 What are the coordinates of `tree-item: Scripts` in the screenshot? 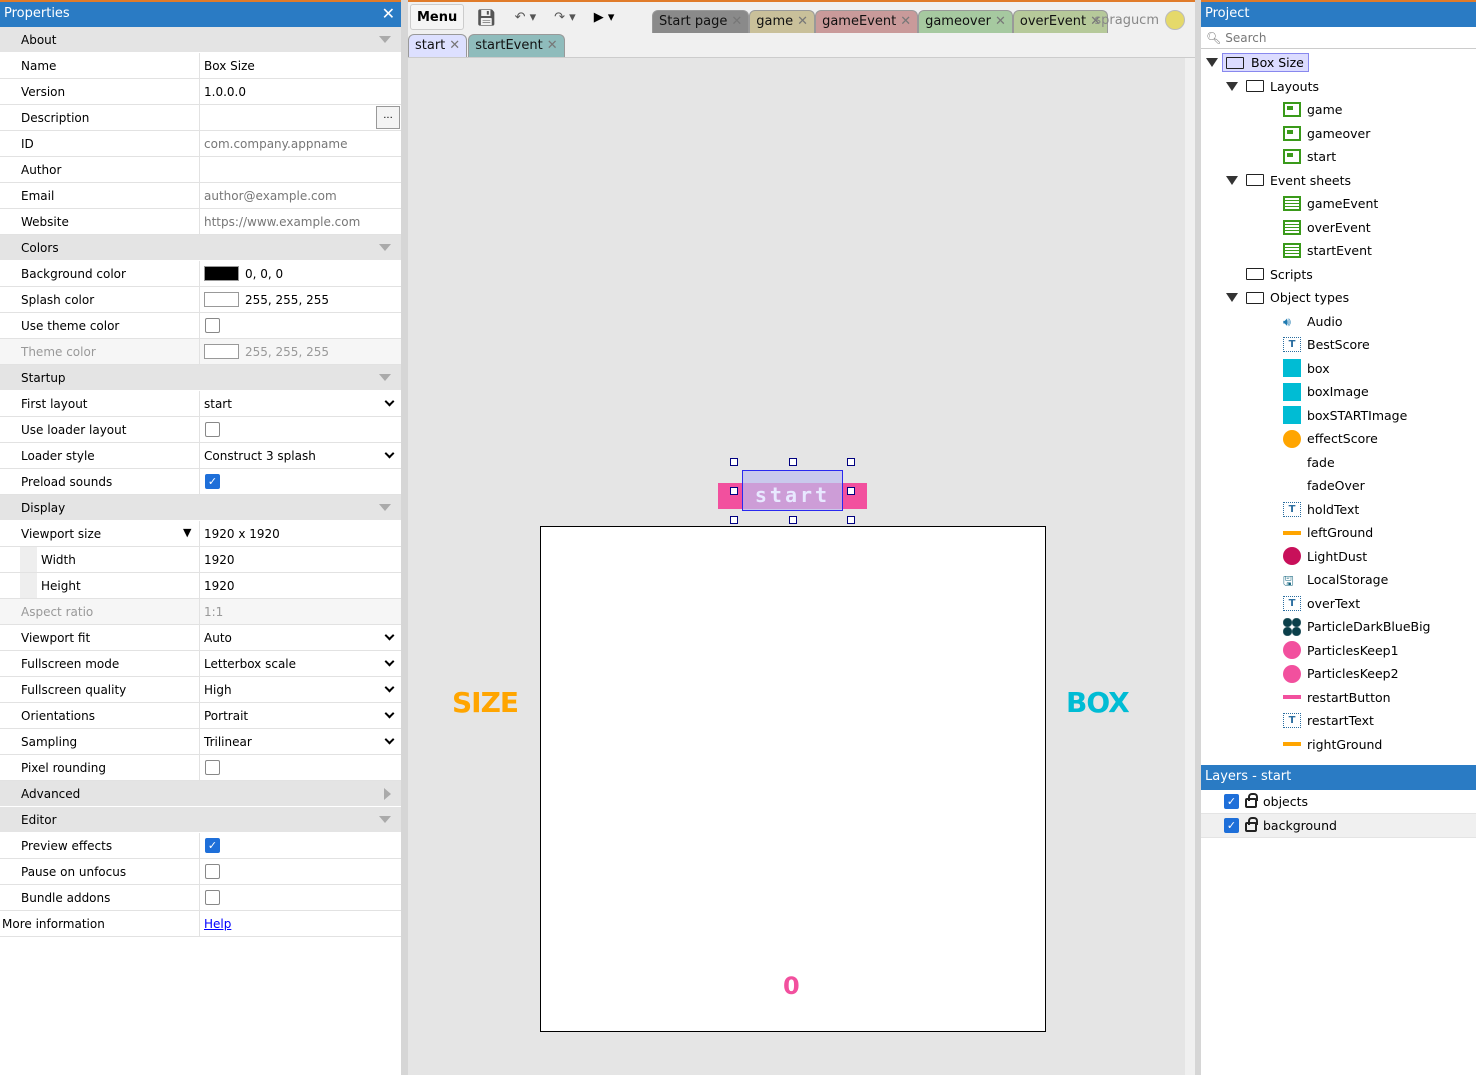 It's located at (1338, 275).